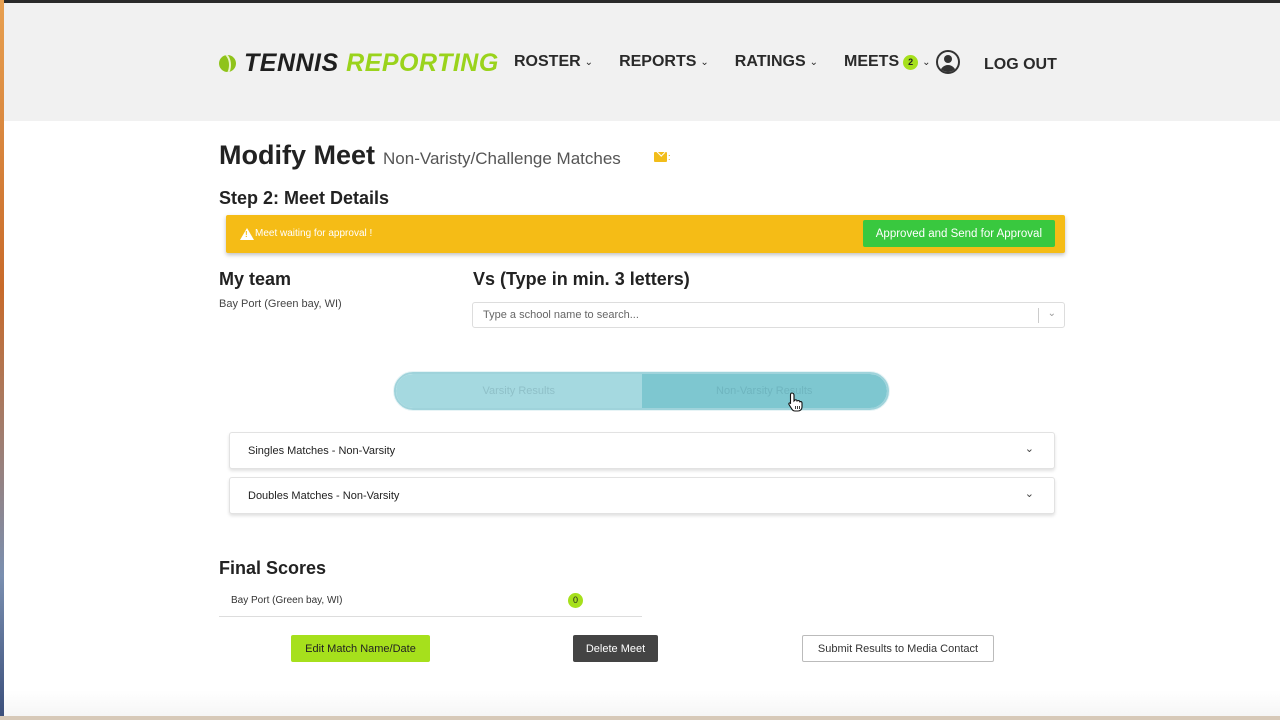  I want to click on my-team-value: Bay Port (Green bay, WI), so click(280, 304).